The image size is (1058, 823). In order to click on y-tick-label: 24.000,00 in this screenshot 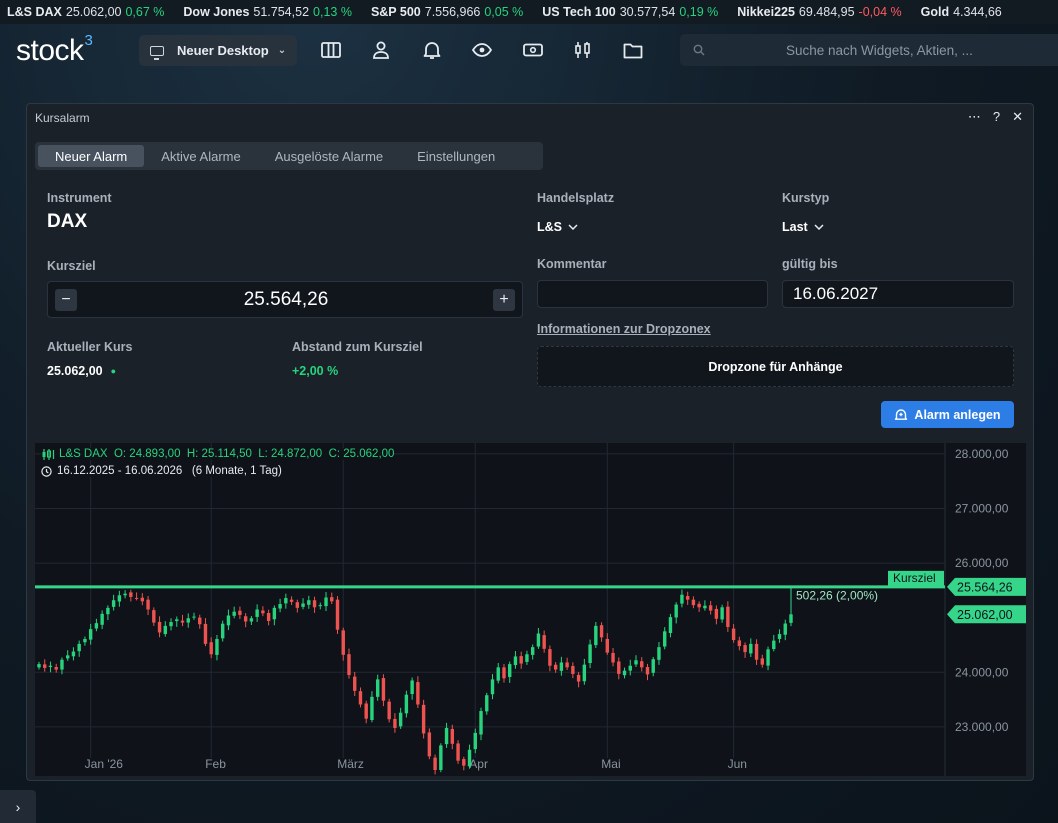, I will do `click(982, 672)`.